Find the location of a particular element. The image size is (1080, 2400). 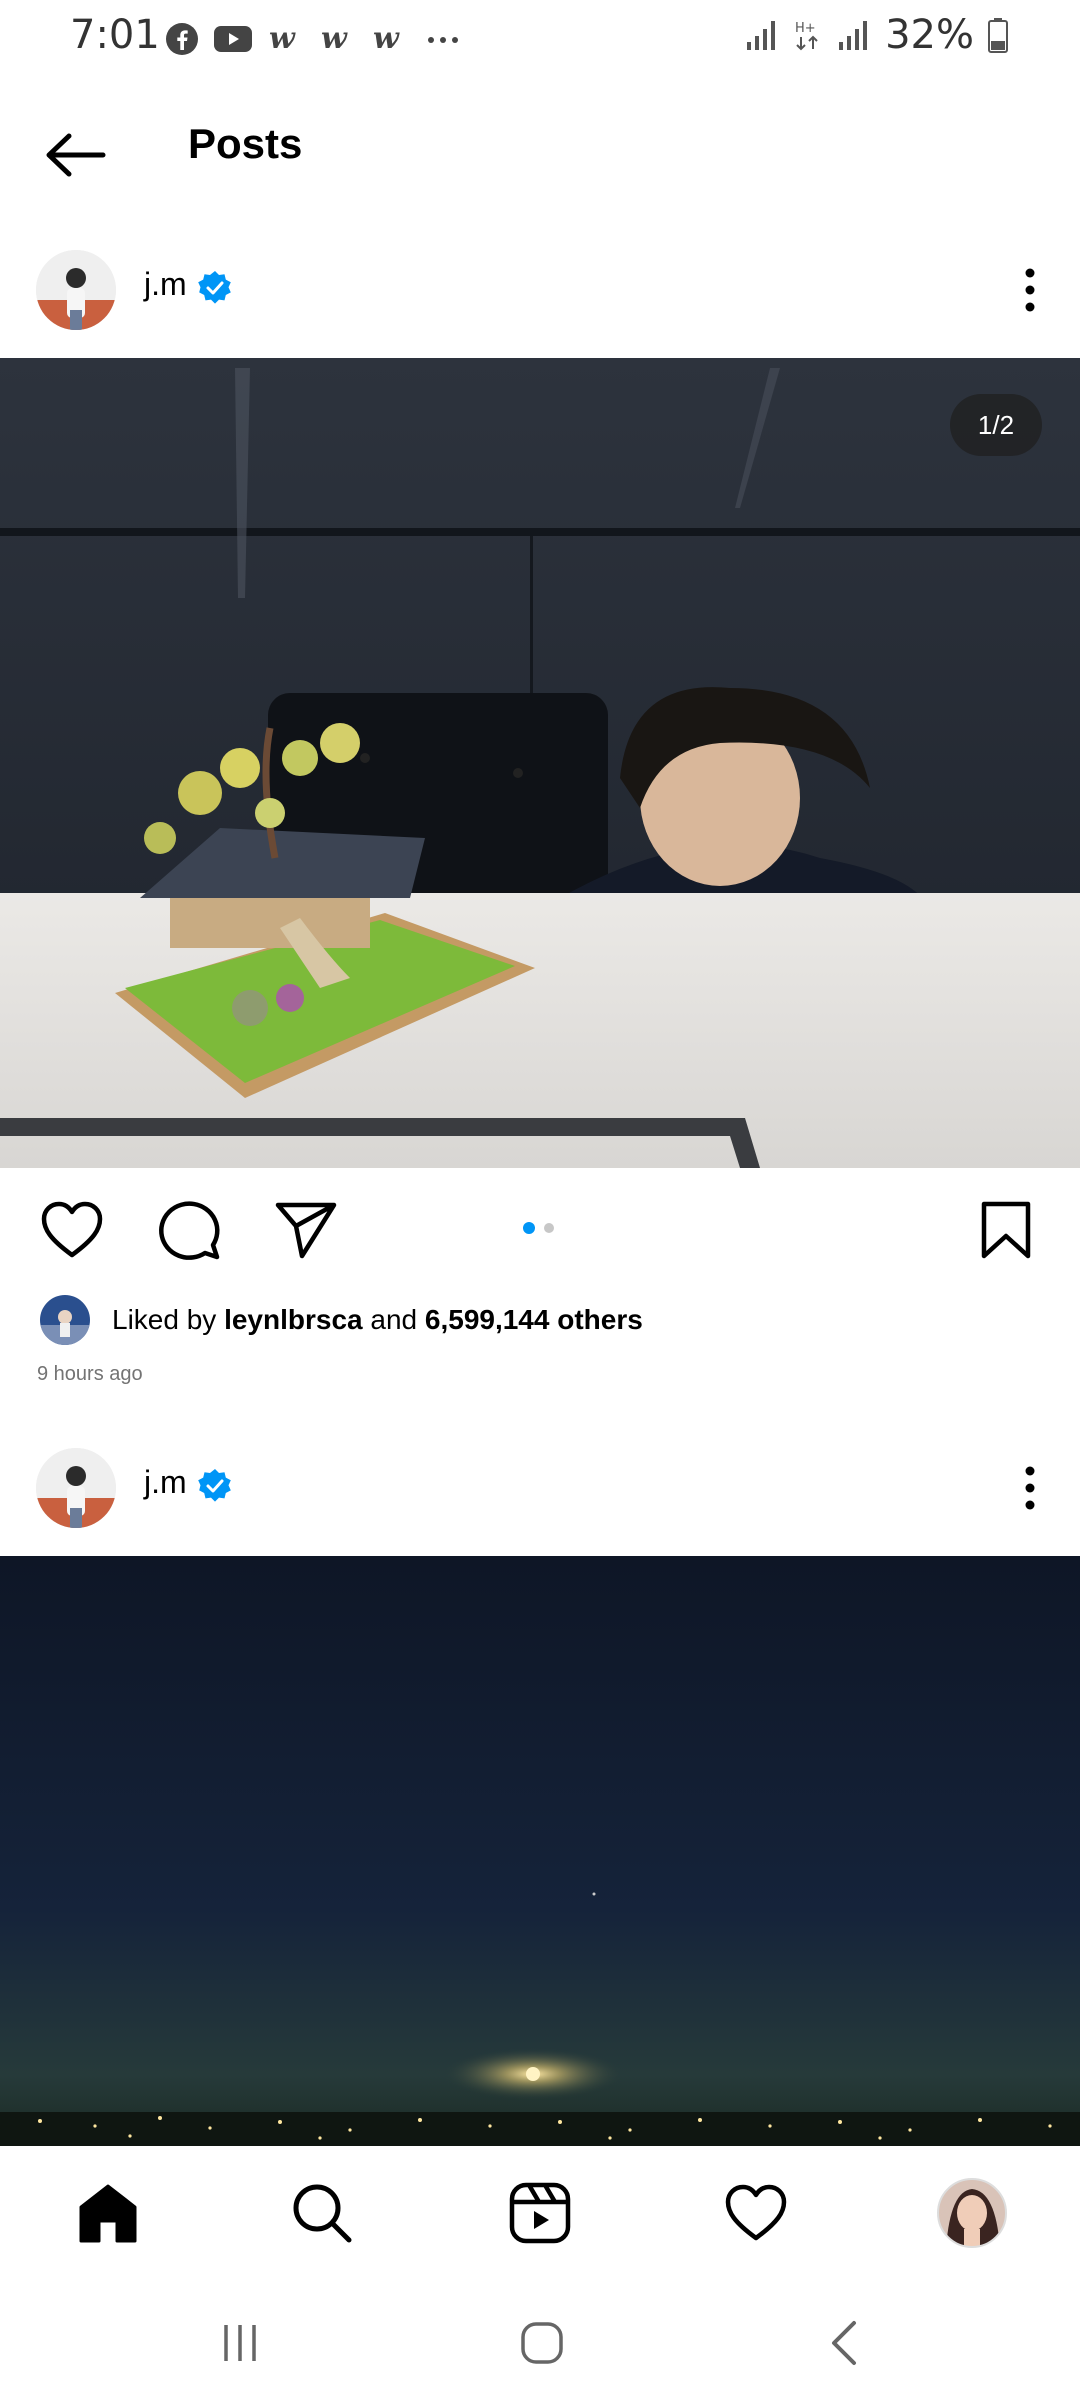

nav-activity is located at coordinates (756, 2213).